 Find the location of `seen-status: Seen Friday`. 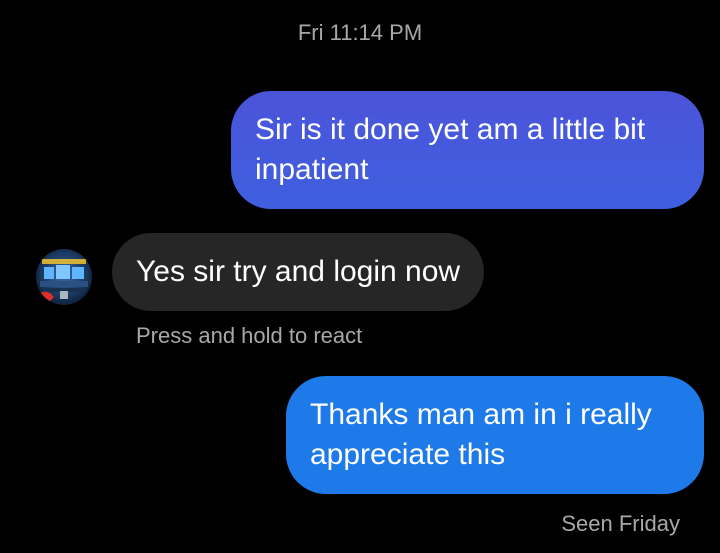

seen-status: Seen Friday is located at coordinates (620, 523).